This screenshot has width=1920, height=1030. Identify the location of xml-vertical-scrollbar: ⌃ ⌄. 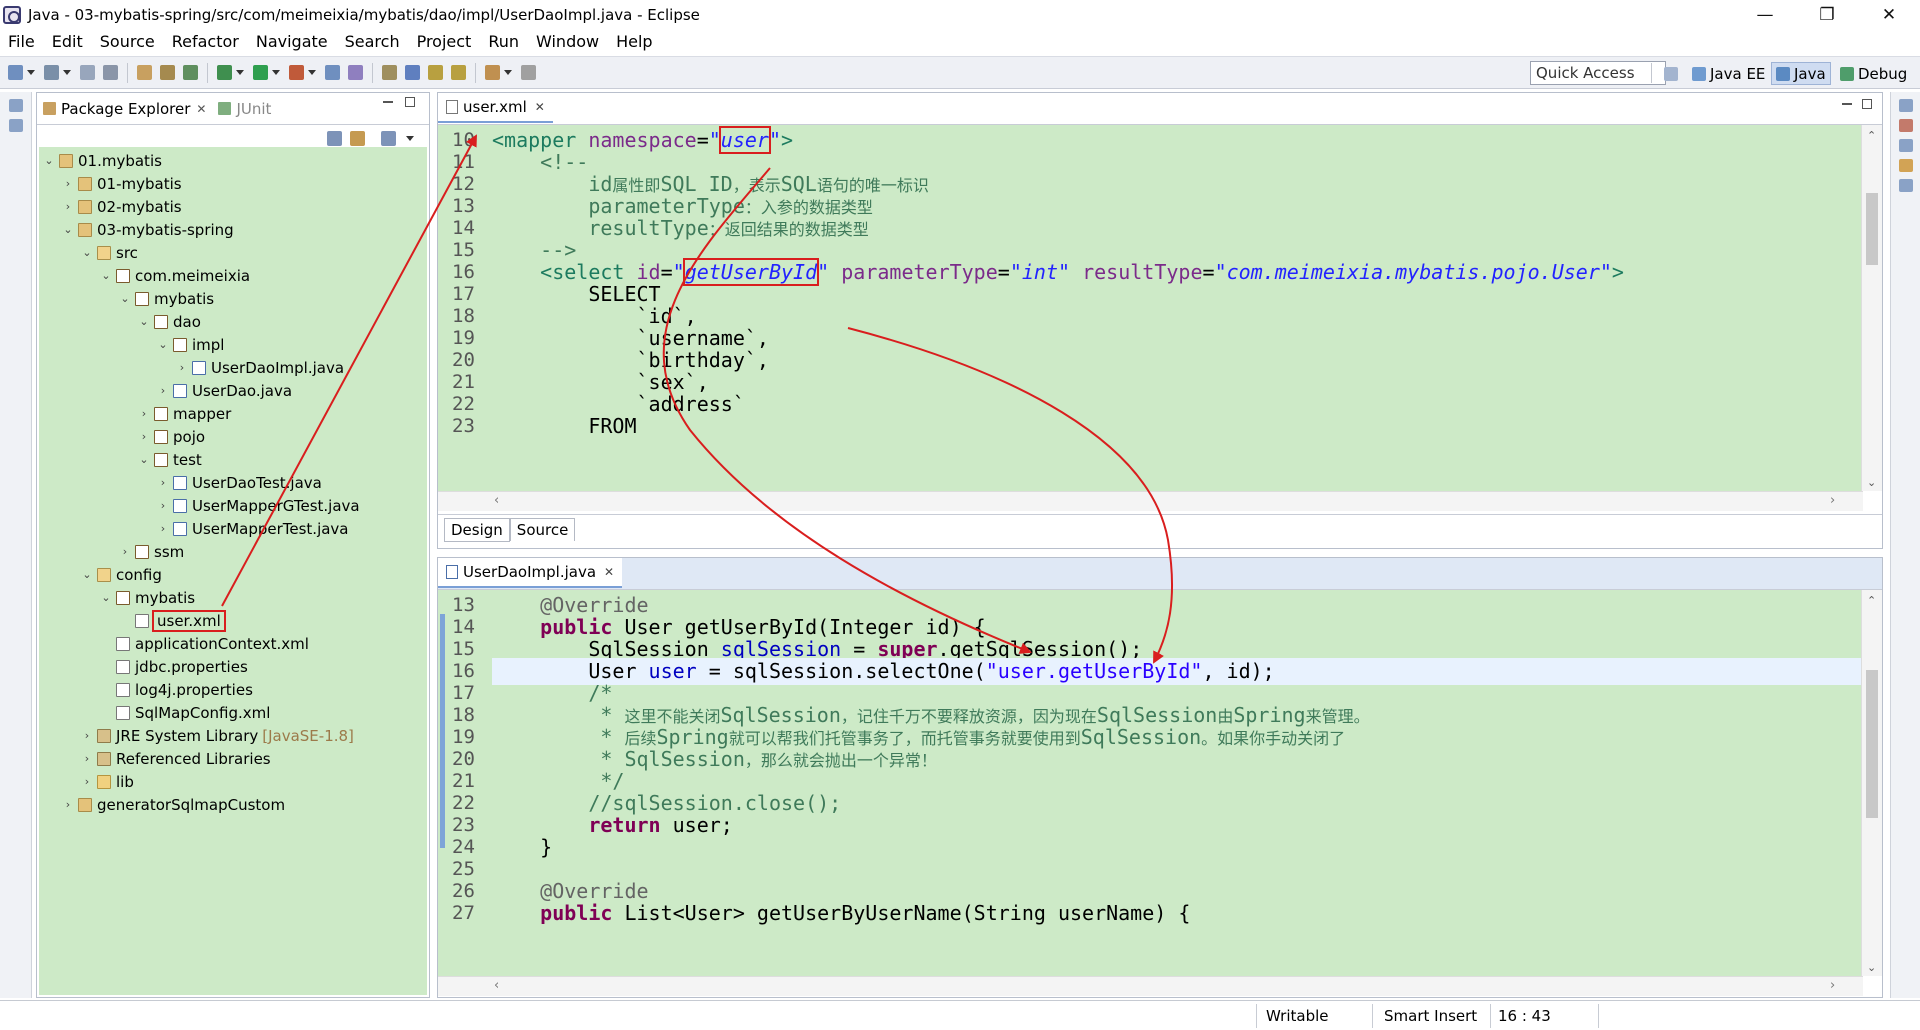
(1871, 308).